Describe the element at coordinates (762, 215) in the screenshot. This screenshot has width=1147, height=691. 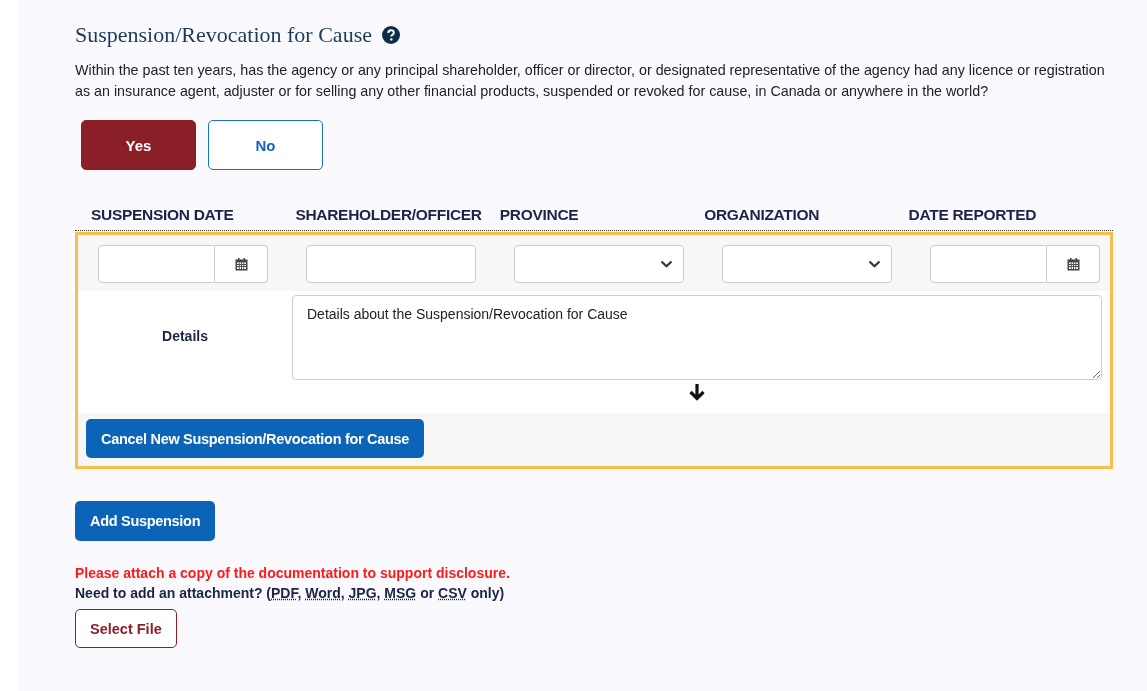
I see `column-heading: ORGANIZATION` at that location.